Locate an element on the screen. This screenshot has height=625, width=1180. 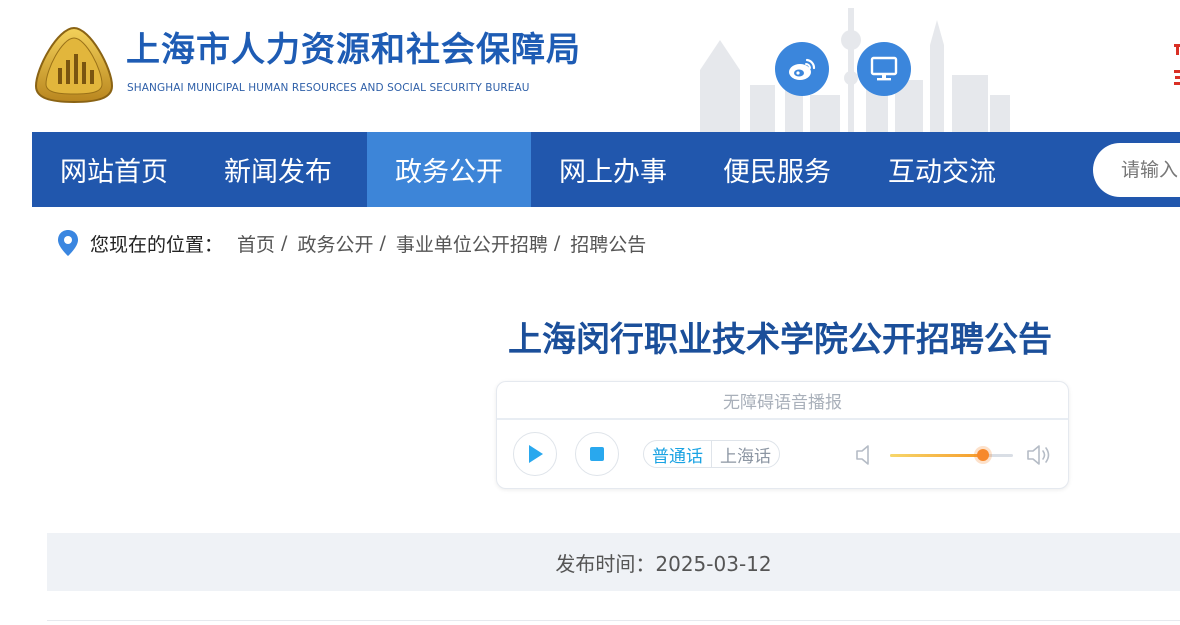
bureau-emblem-logo is located at coordinates (74, 64).